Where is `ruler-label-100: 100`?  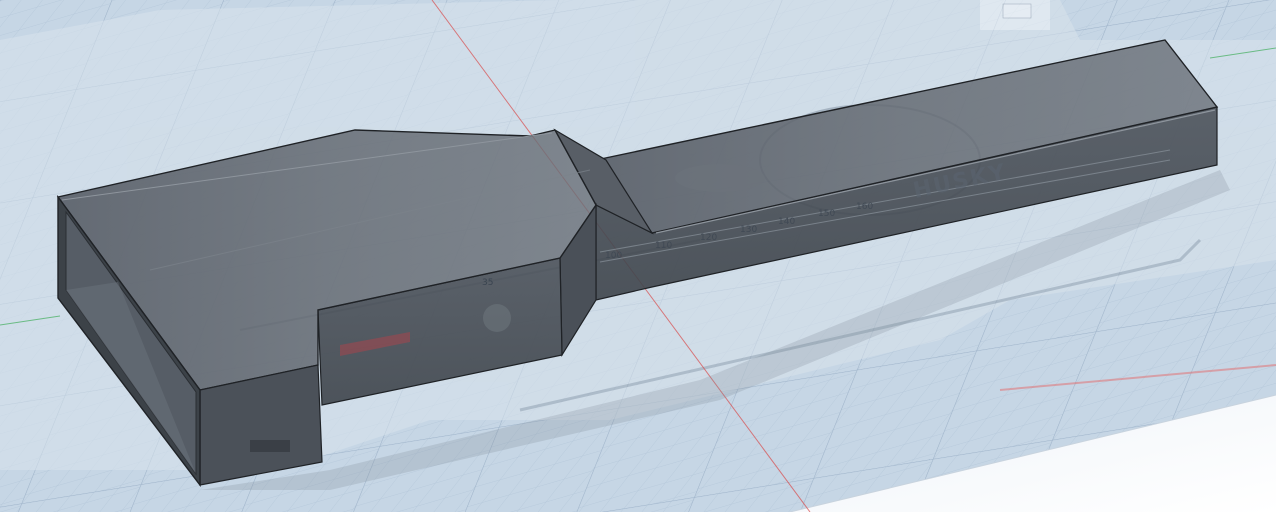
ruler-label-100: 100 is located at coordinates (613, 256).